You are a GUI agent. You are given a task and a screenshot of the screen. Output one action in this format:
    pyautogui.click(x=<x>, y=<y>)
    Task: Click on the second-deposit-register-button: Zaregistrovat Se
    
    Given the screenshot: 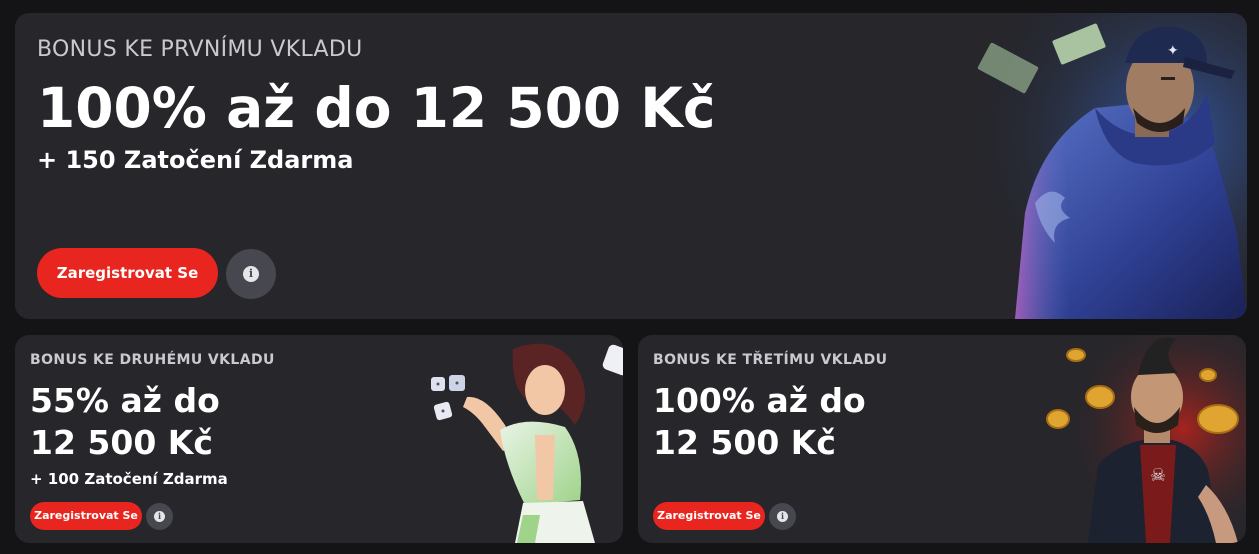 What is the action you would take?
    pyautogui.click(x=86, y=516)
    